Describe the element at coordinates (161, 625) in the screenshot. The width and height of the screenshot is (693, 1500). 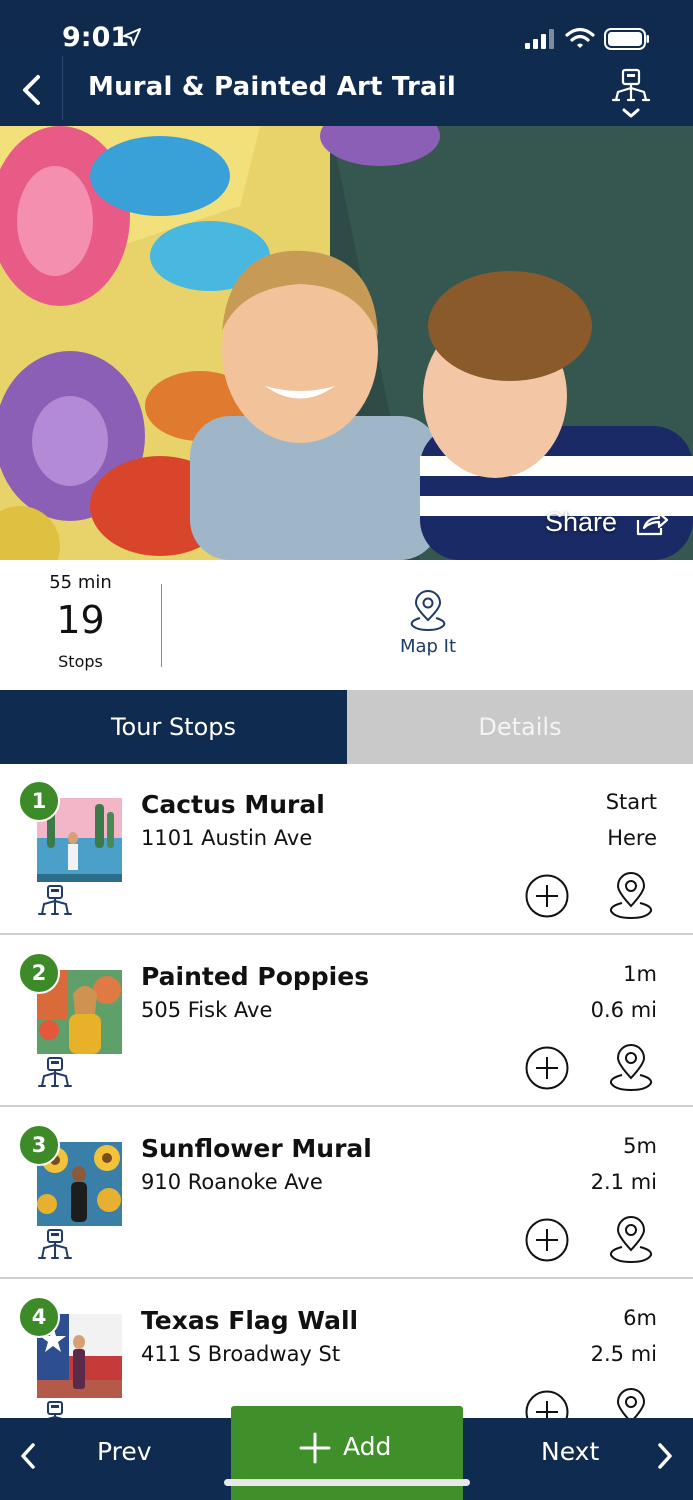
I see `stats-divider` at that location.